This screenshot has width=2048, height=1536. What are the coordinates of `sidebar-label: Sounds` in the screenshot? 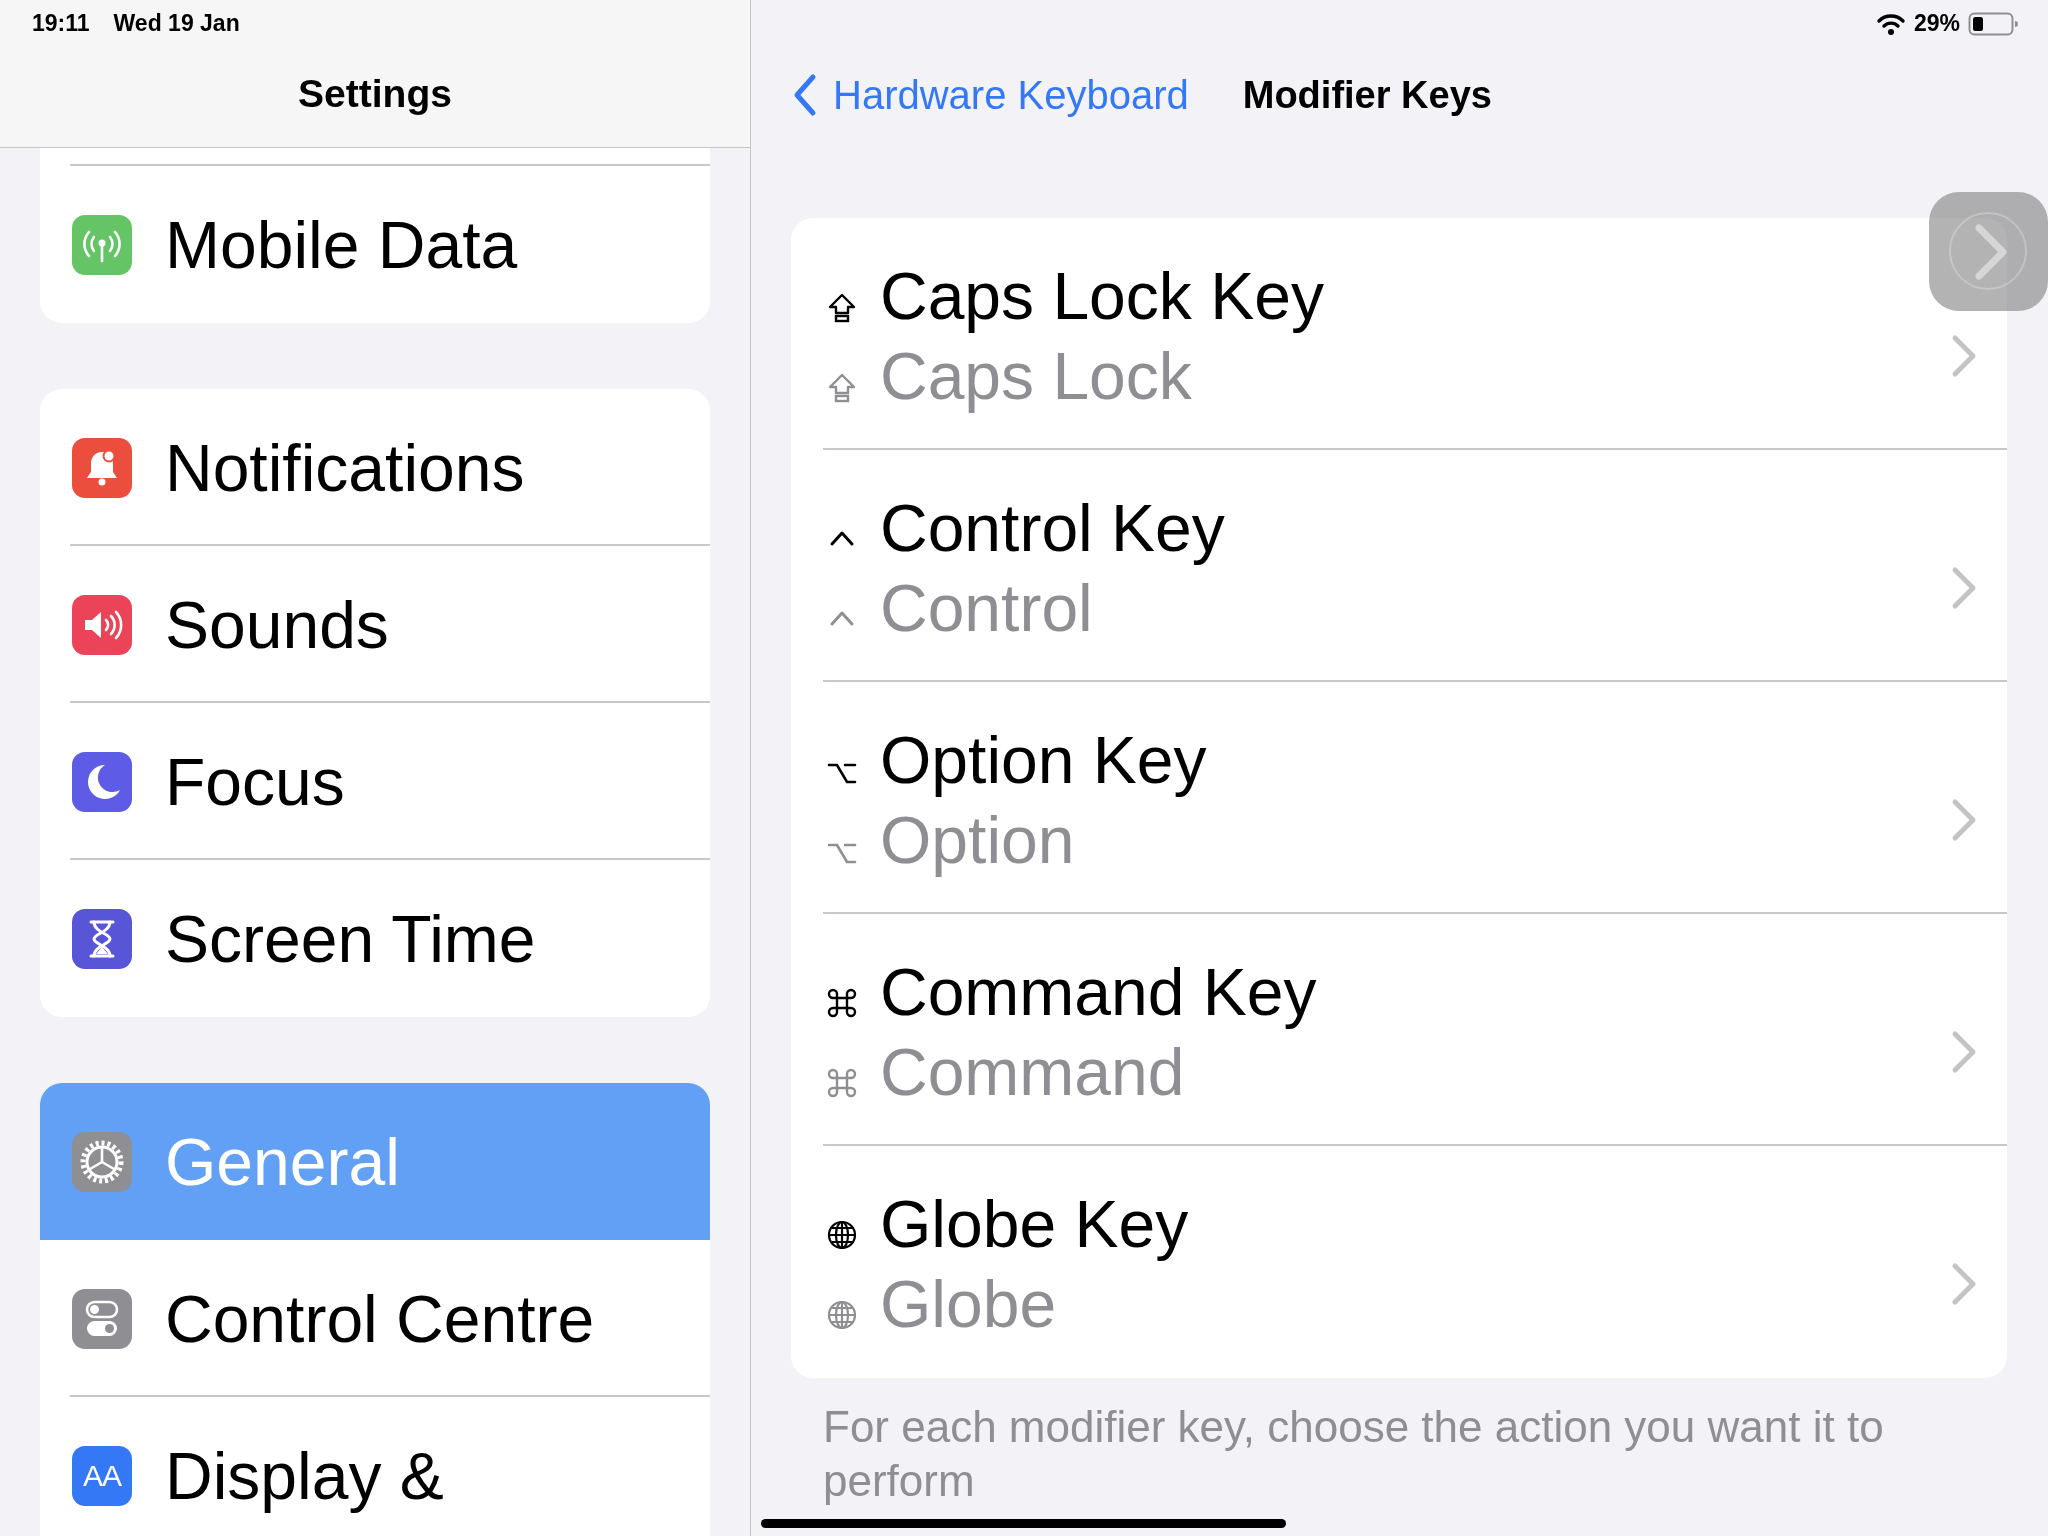 It's located at (277, 624).